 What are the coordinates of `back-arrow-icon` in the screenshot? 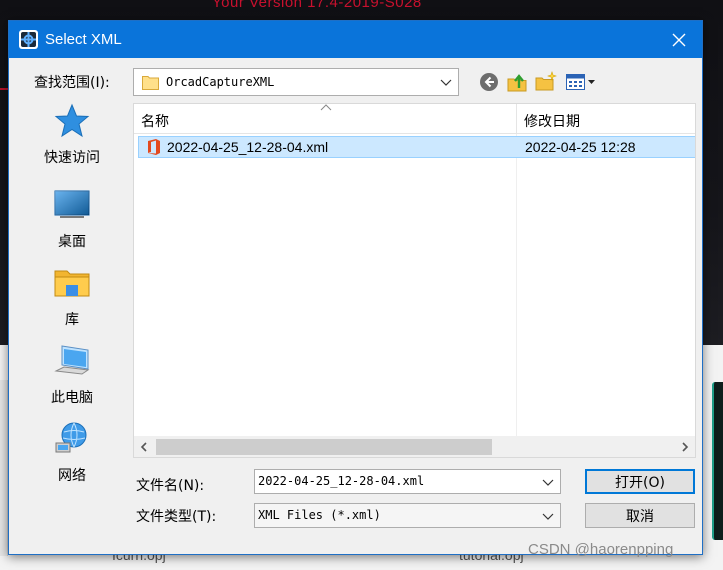 It's located at (489, 82).